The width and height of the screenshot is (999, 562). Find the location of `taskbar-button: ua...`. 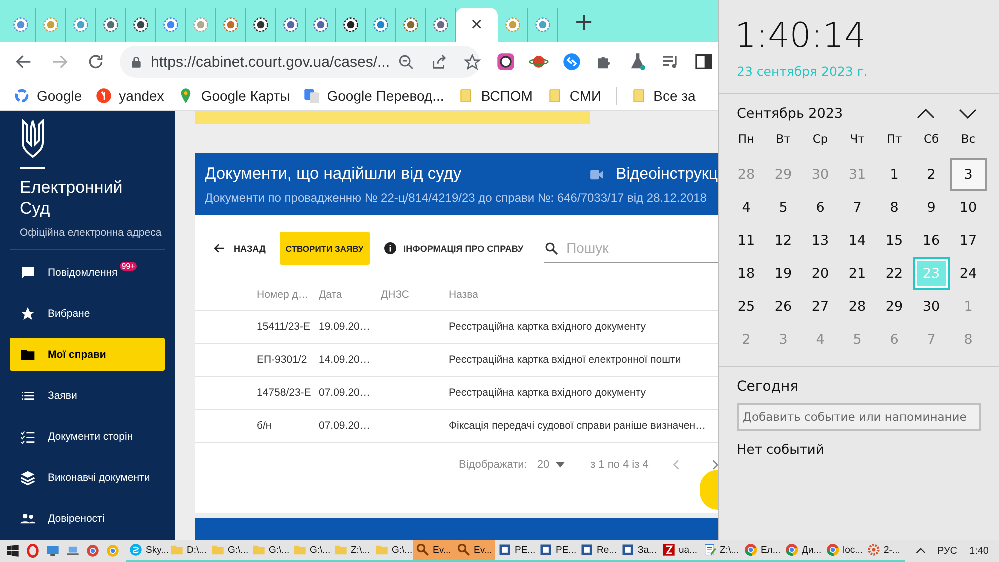

taskbar-button: ua... is located at coordinates (679, 551).